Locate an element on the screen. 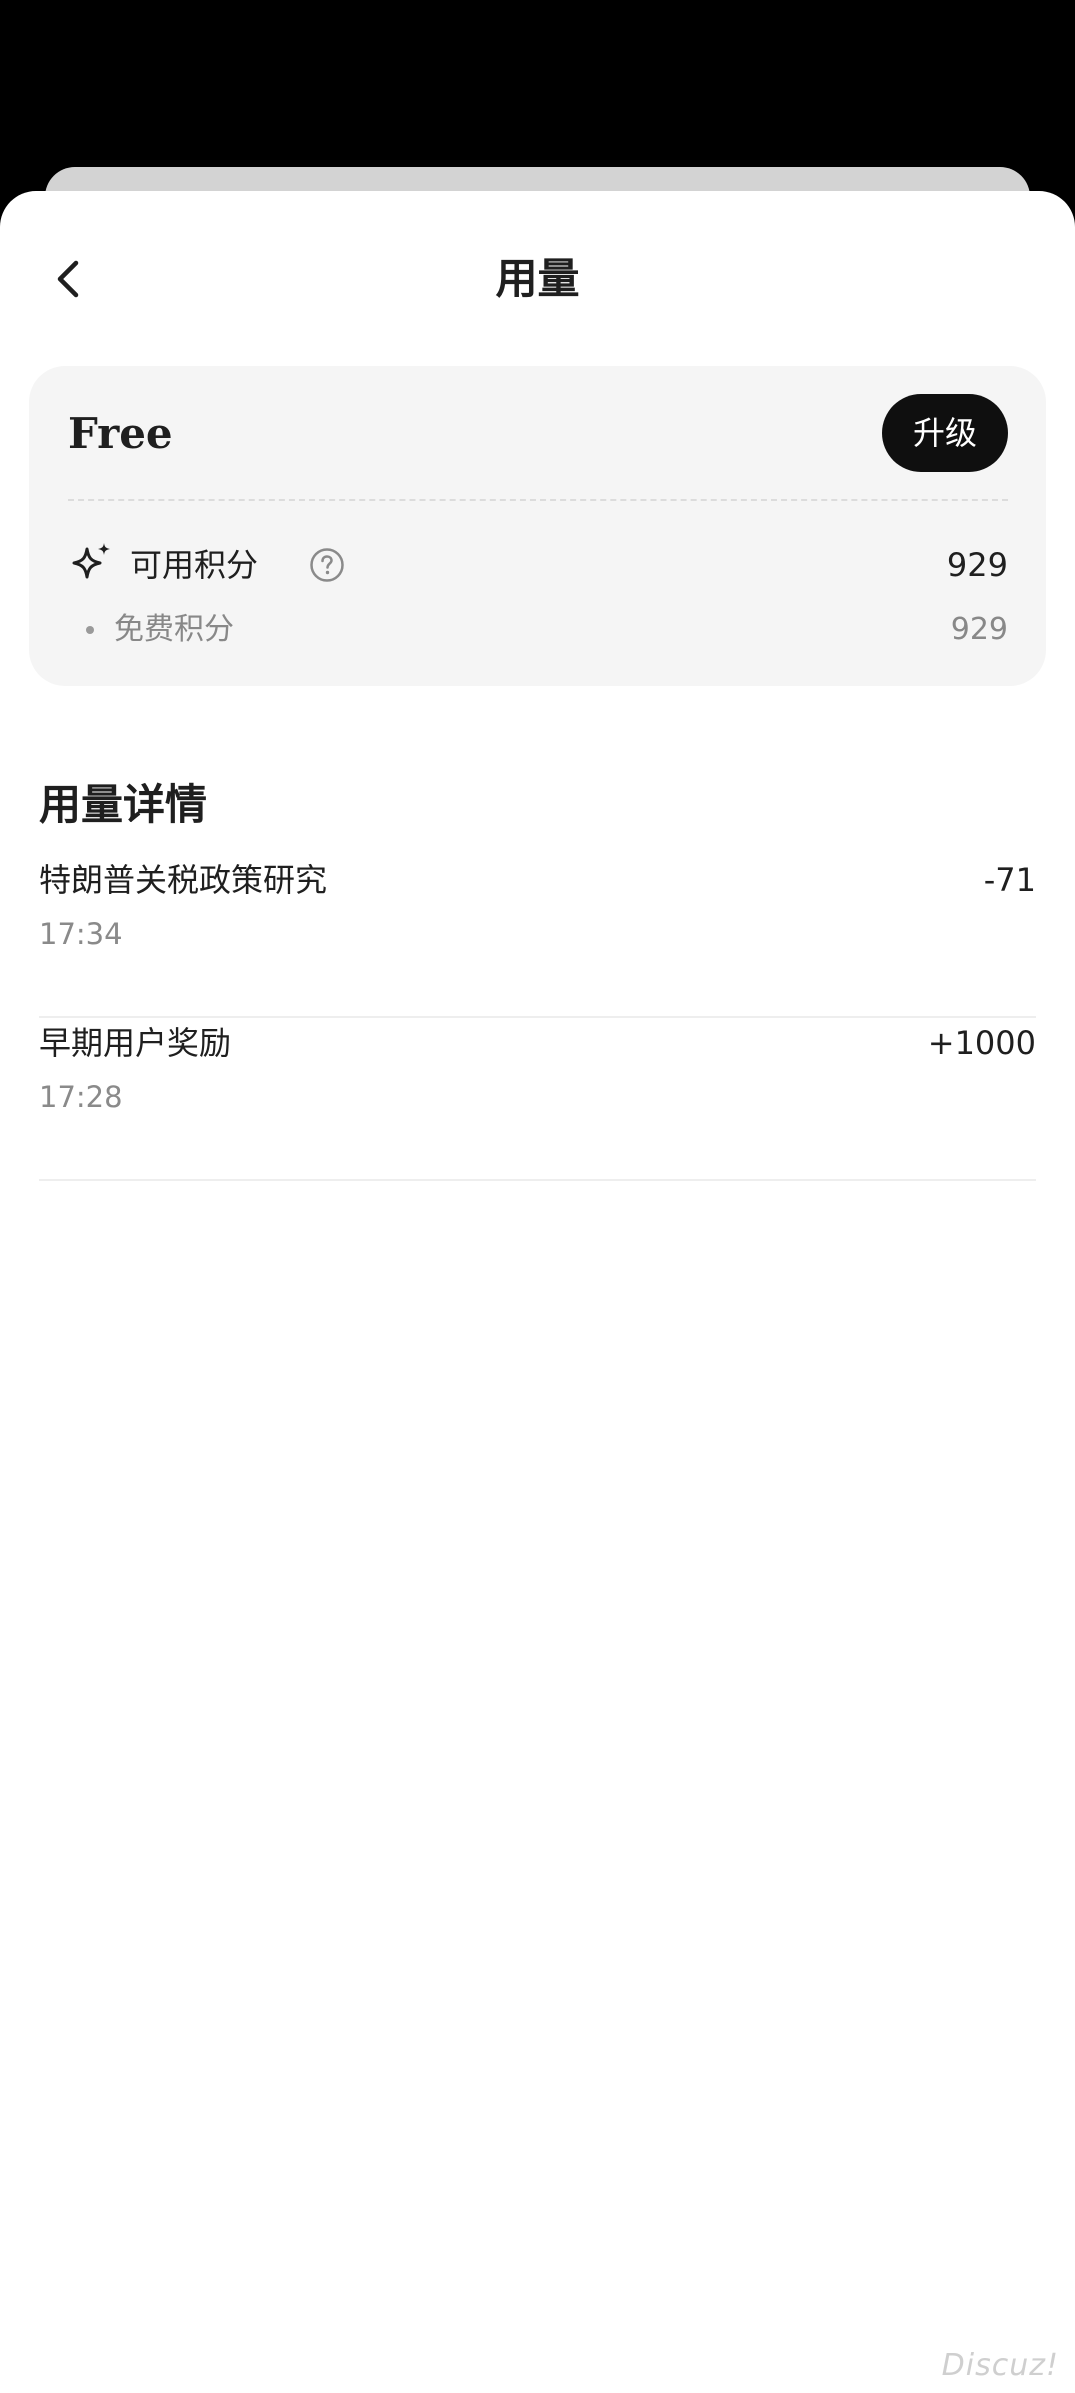  list-item: 早期用户奖励 17:28 +1000 is located at coordinates (537, 1099).